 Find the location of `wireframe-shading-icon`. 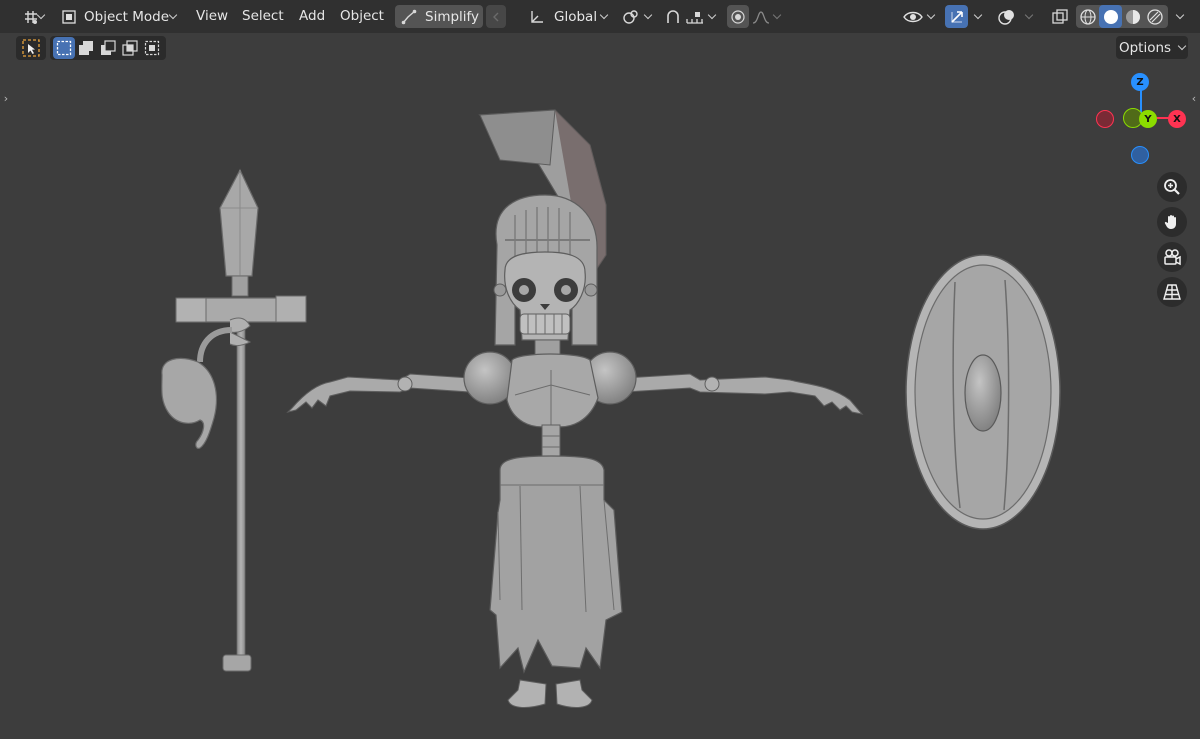

wireframe-shading-icon is located at coordinates (1088, 16).